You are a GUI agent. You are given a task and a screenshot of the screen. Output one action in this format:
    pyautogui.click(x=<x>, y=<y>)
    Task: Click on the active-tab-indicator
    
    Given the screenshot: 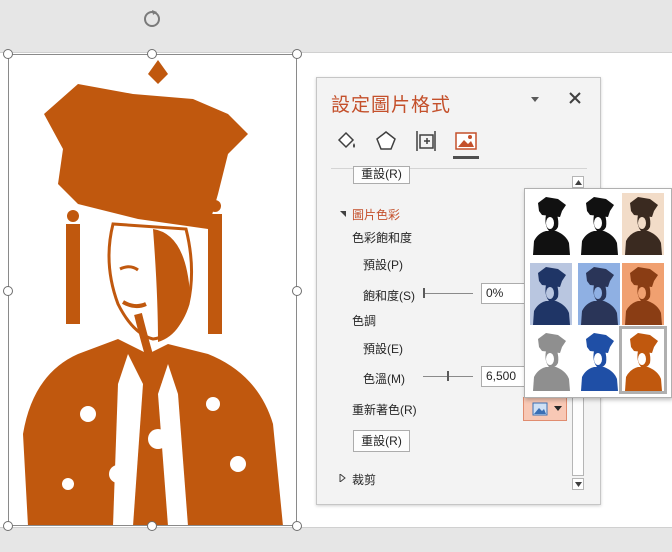 What is the action you would take?
    pyautogui.click(x=466, y=157)
    